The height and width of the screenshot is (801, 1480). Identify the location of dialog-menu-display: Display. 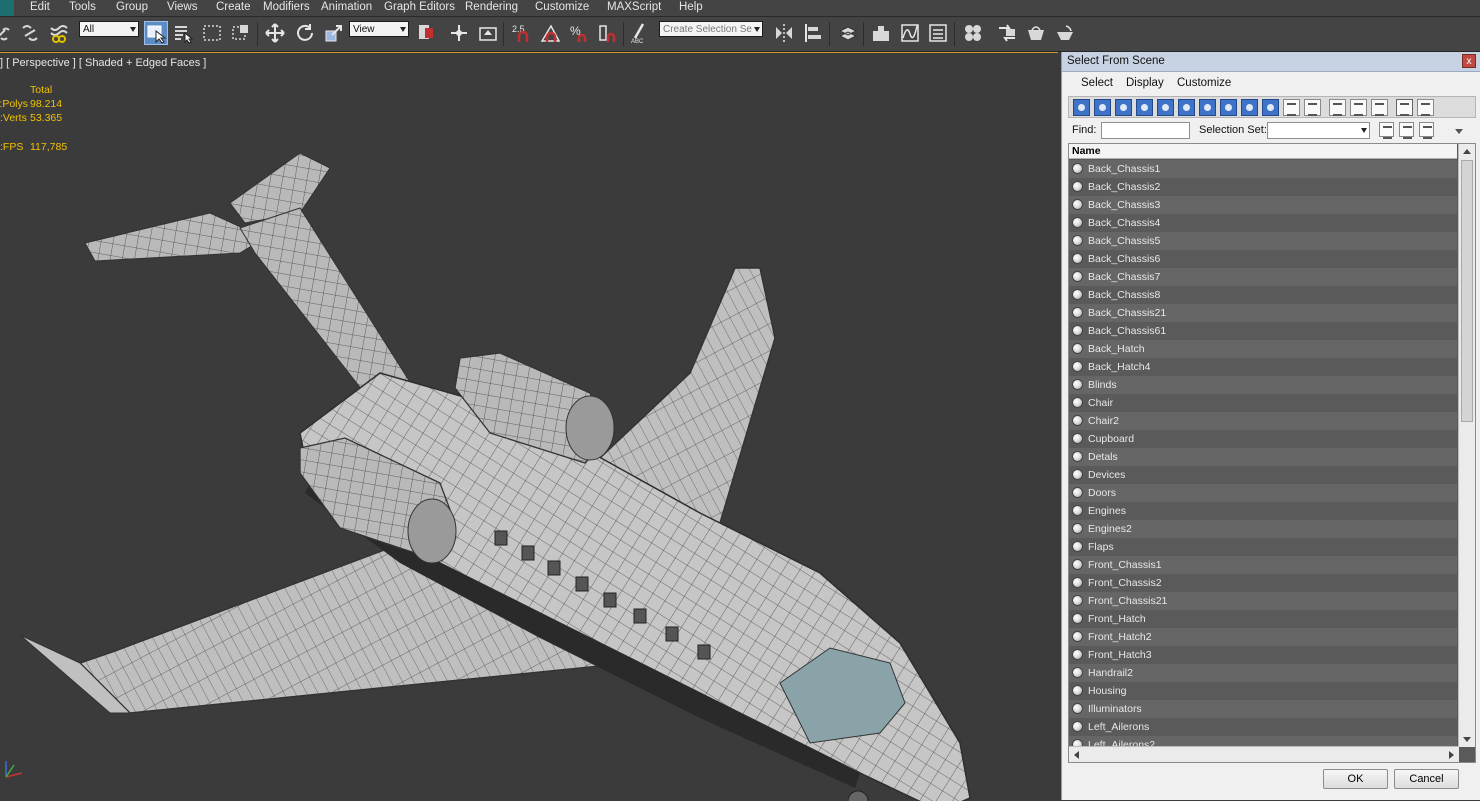
(1145, 83).